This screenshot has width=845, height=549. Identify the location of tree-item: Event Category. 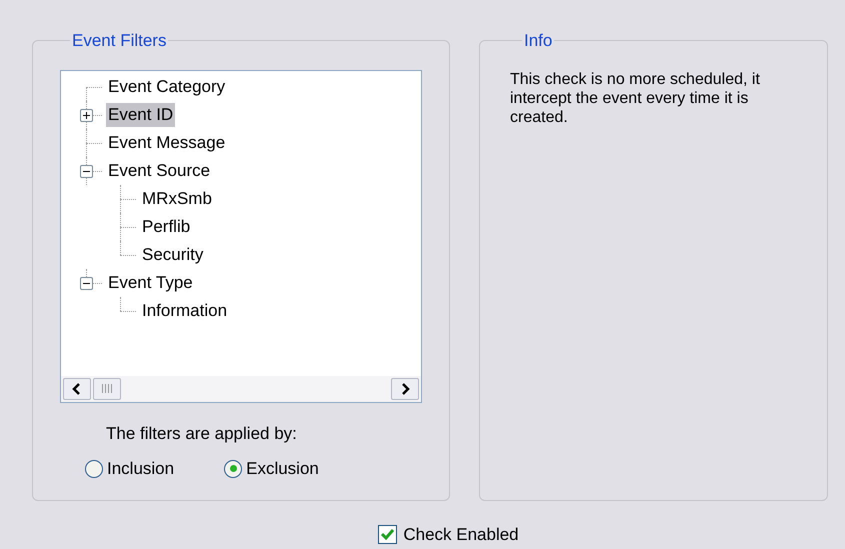
(167, 86).